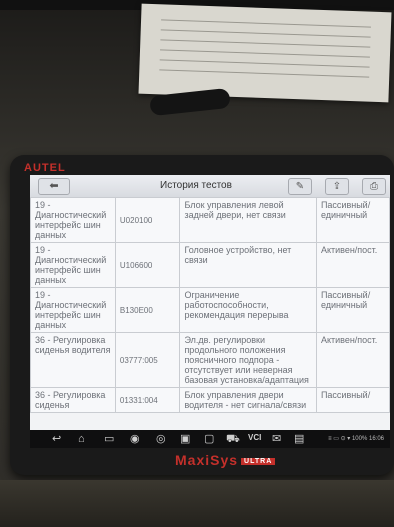 This screenshot has height=527, width=394. What do you see at coordinates (56, 439) in the screenshot?
I see `back-icon: ↩` at bounding box center [56, 439].